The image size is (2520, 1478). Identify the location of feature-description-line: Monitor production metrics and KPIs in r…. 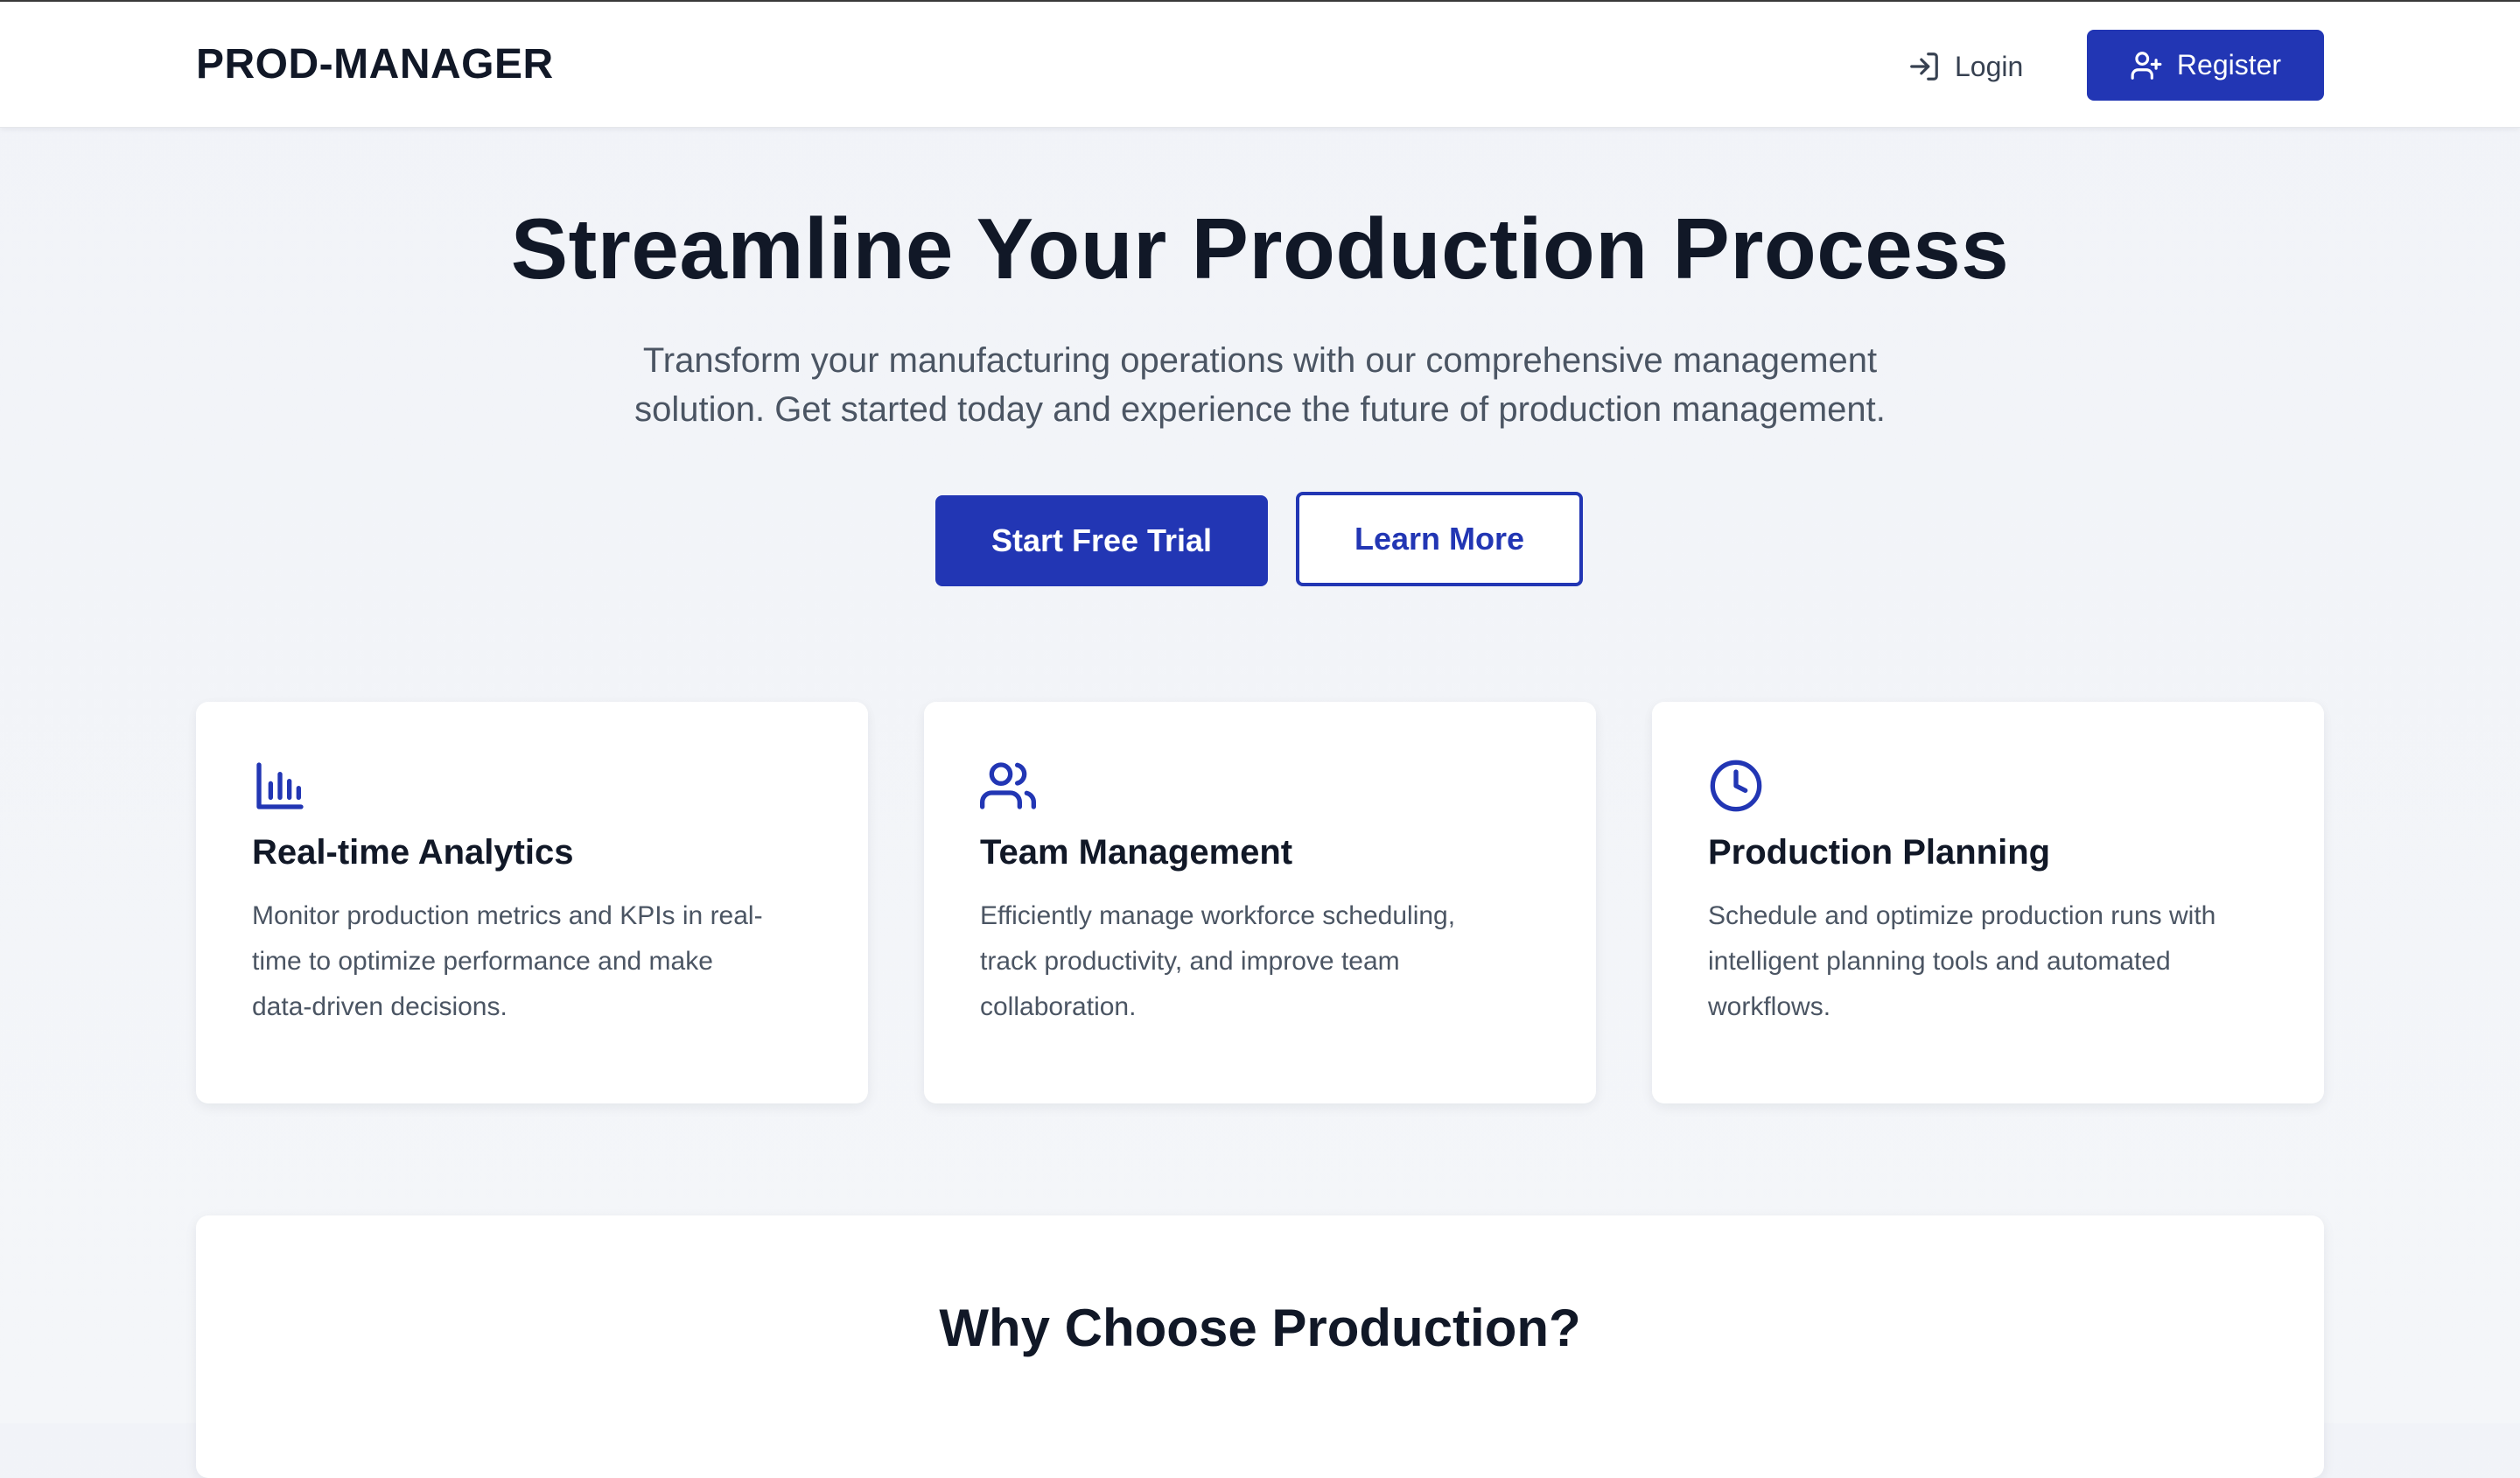
(507, 915).